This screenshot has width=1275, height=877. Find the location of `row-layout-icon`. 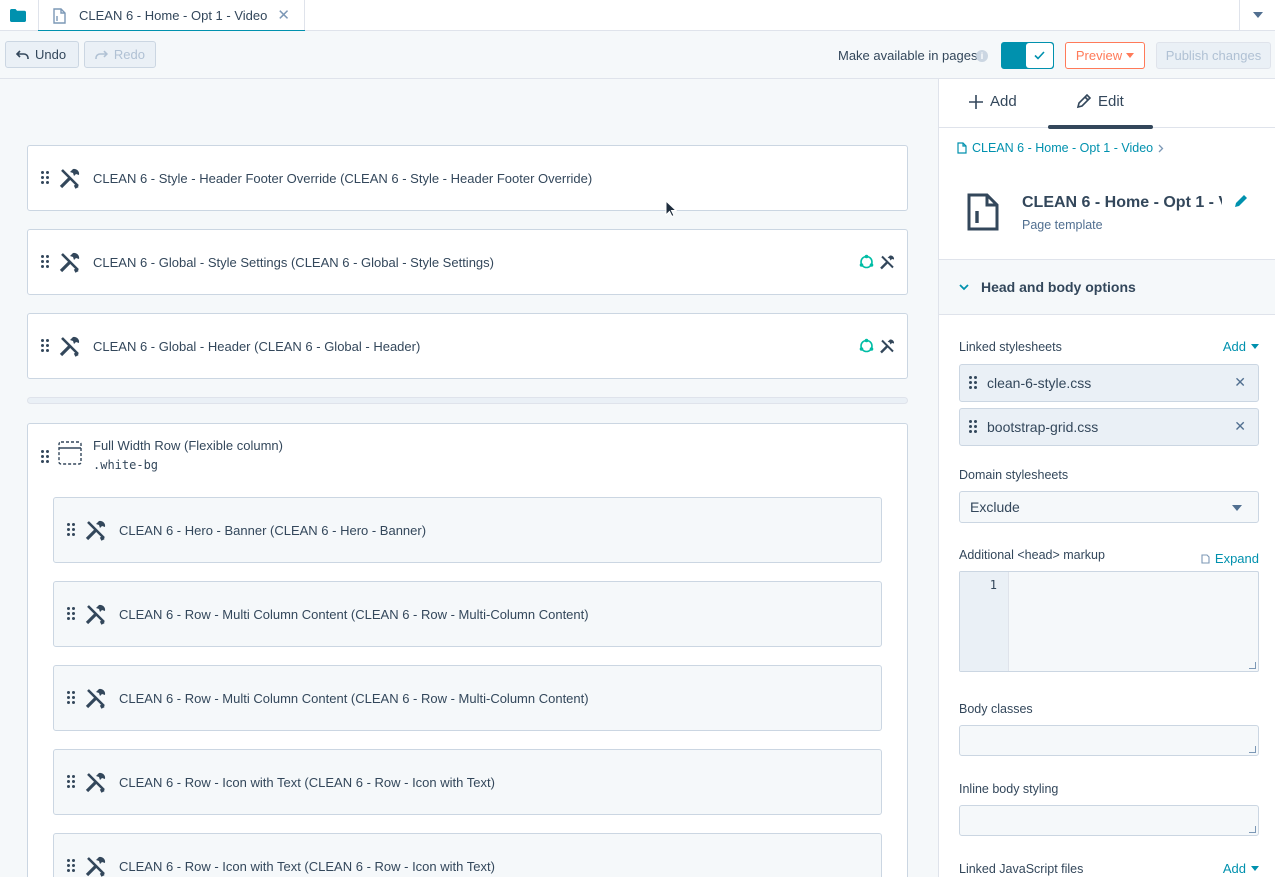

row-layout-icon is located at coordinates (70, 453).